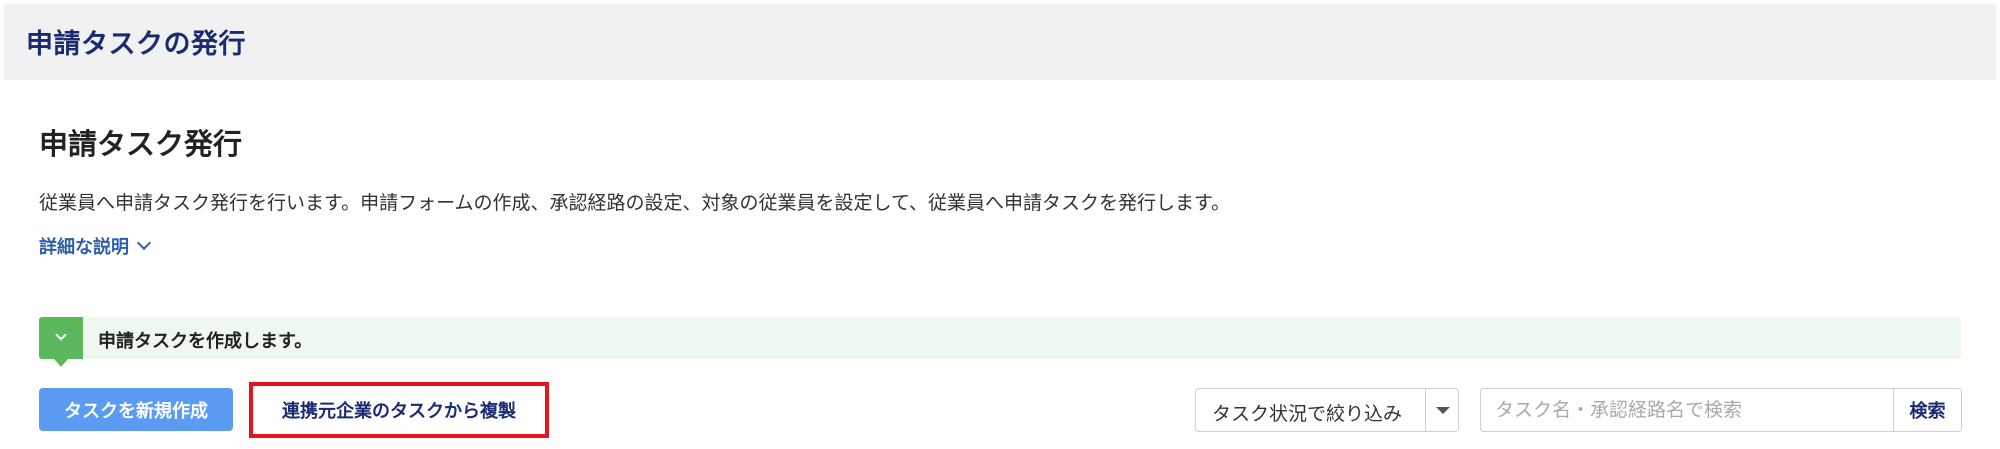  I want to click on new-task-button: タスクを新規作成, so click(136, 409).